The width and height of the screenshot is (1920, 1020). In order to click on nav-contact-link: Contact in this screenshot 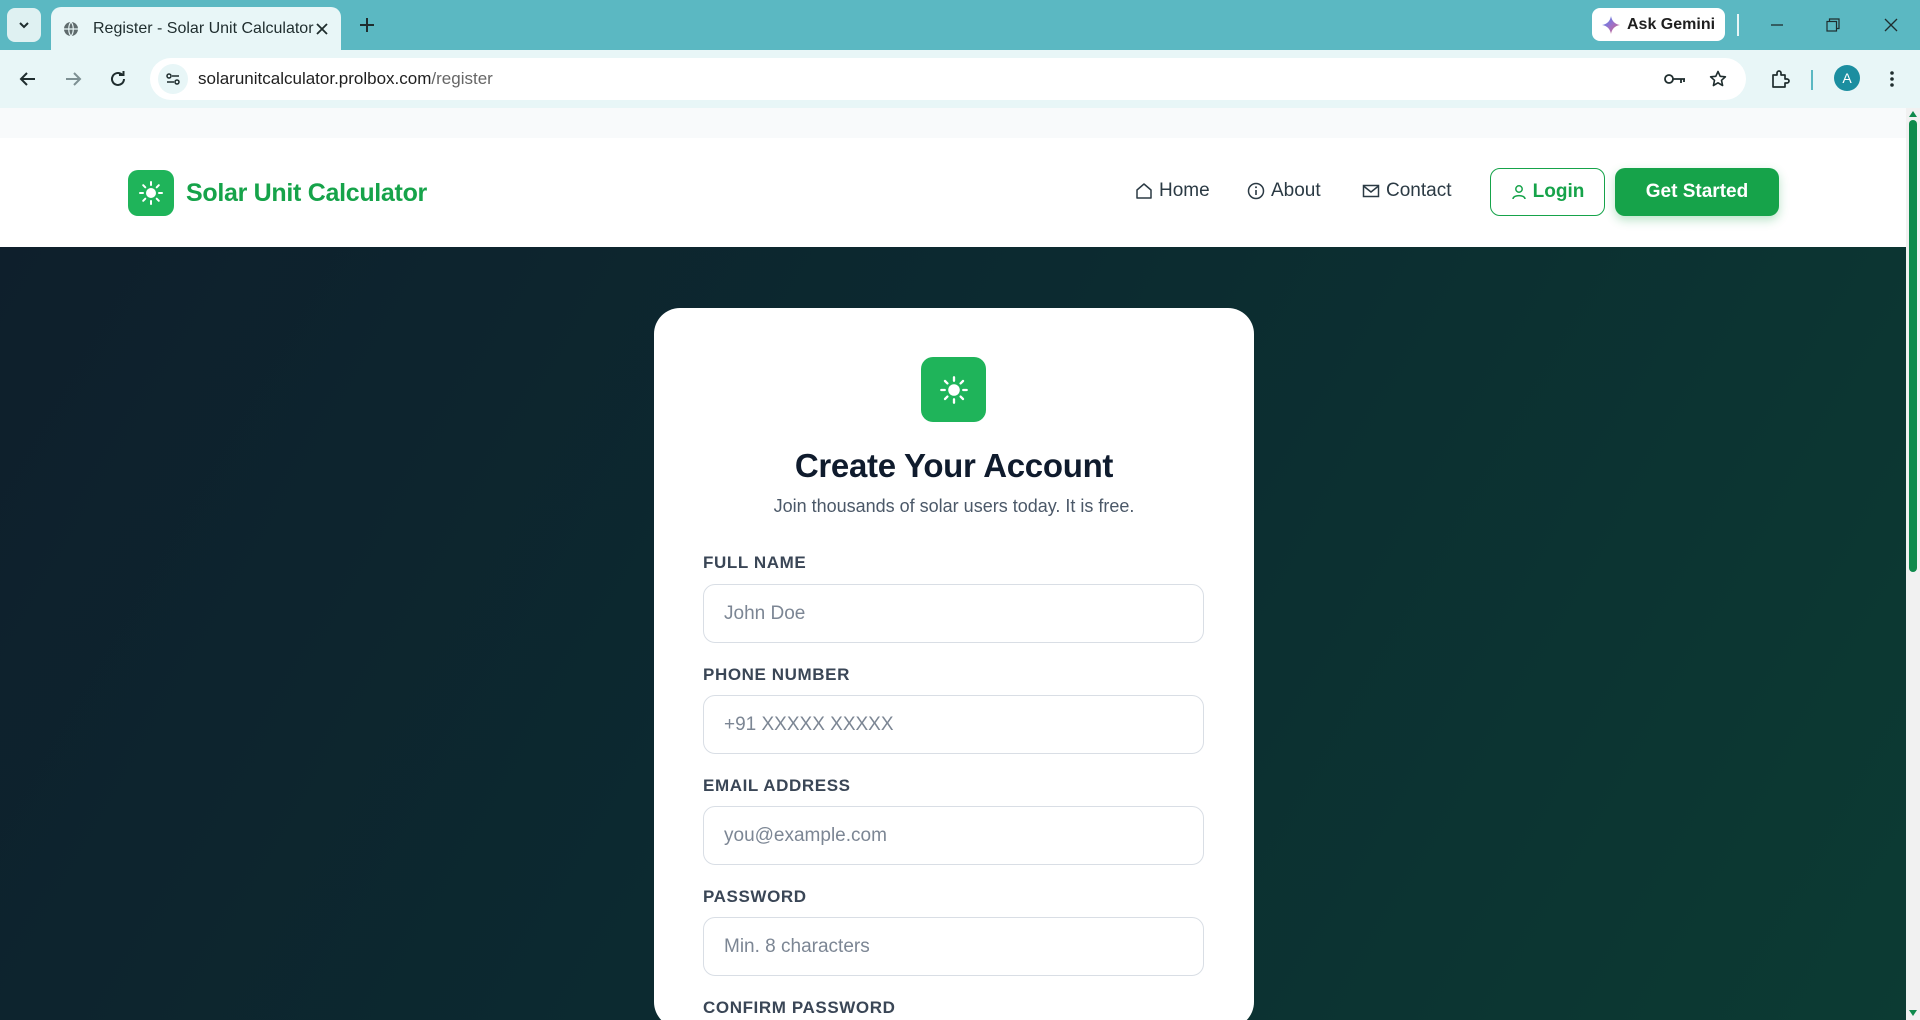, I will do `click(1406, 191)`.